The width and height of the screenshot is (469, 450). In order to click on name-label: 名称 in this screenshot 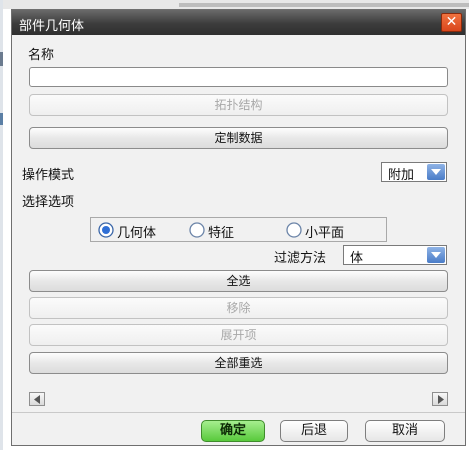, I will do `click(41, 55)`.